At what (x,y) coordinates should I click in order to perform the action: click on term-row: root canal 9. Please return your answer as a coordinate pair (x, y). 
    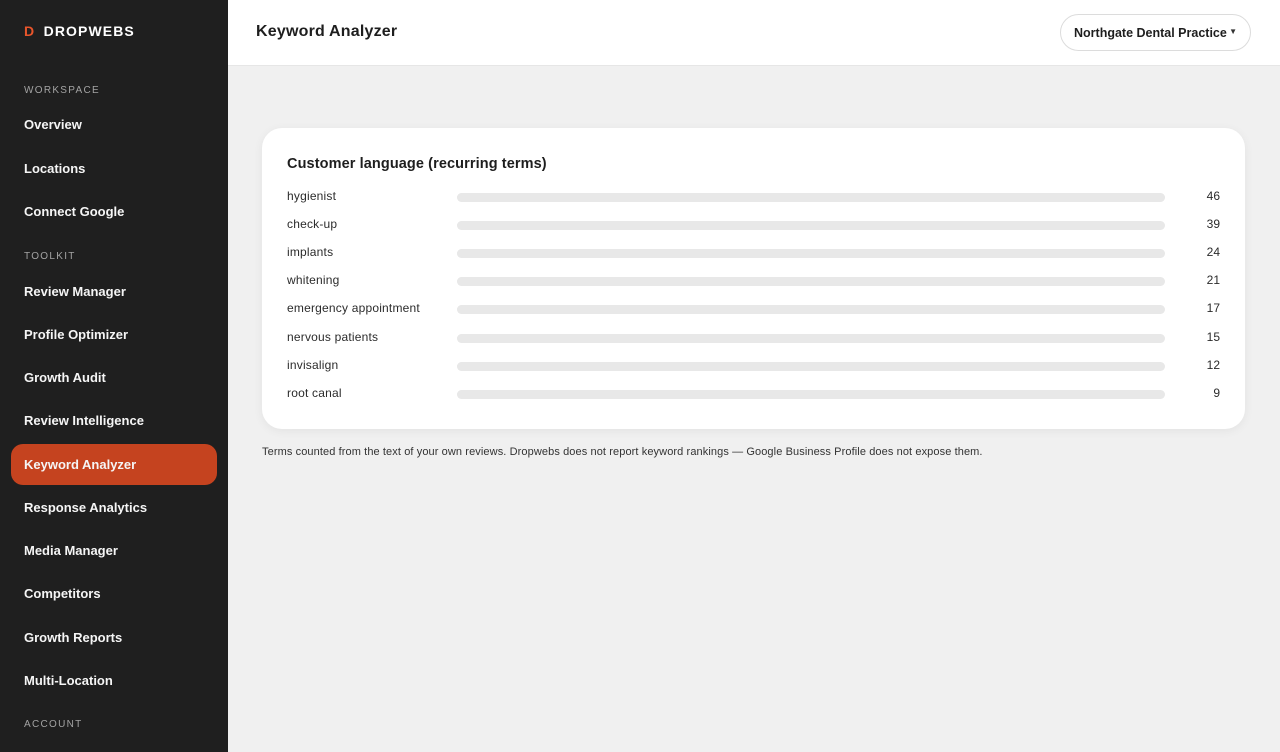
    Looking at the image, I should click on (753, 394).